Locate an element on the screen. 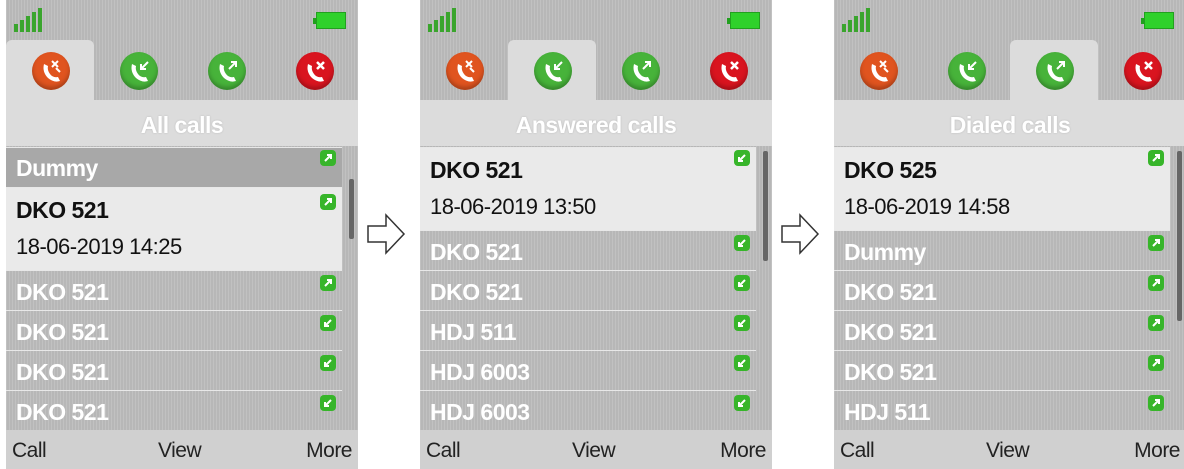  call-timestamp: 18-06-2019 13:50 is located at coordinates (513, 206).